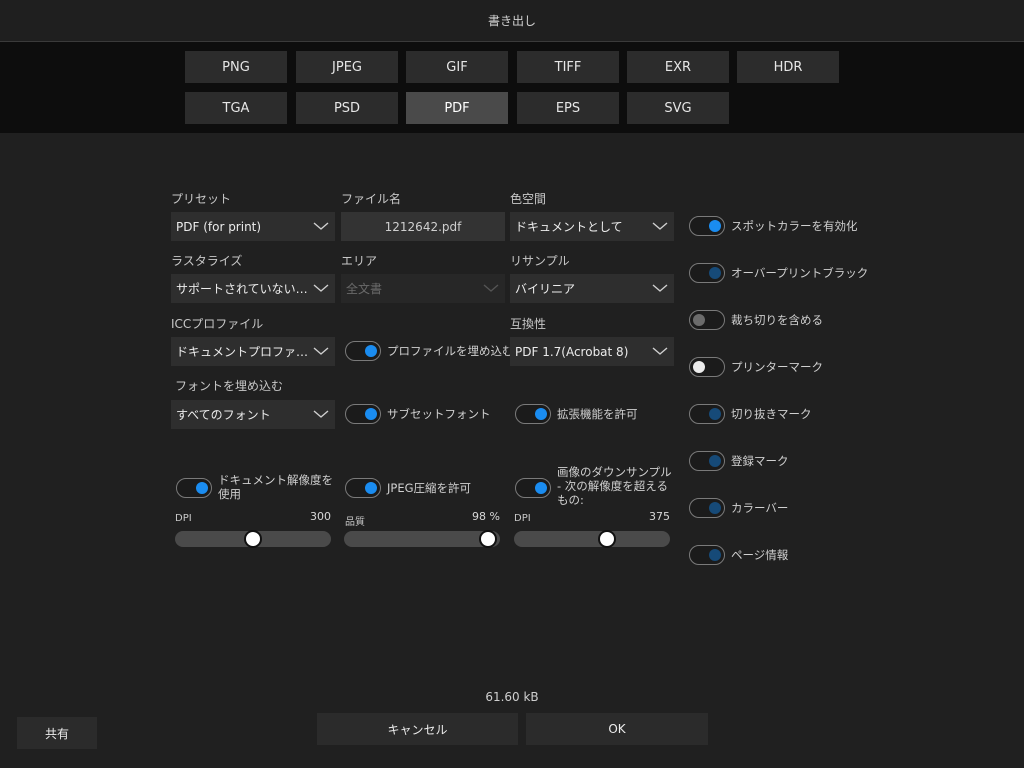 The height and width of the screenshot is (768, 1024). What do you see at coordinates (363, 414) in the screenshot?
I see `subset-fonts-toggle` at bounding box center [363, 414].